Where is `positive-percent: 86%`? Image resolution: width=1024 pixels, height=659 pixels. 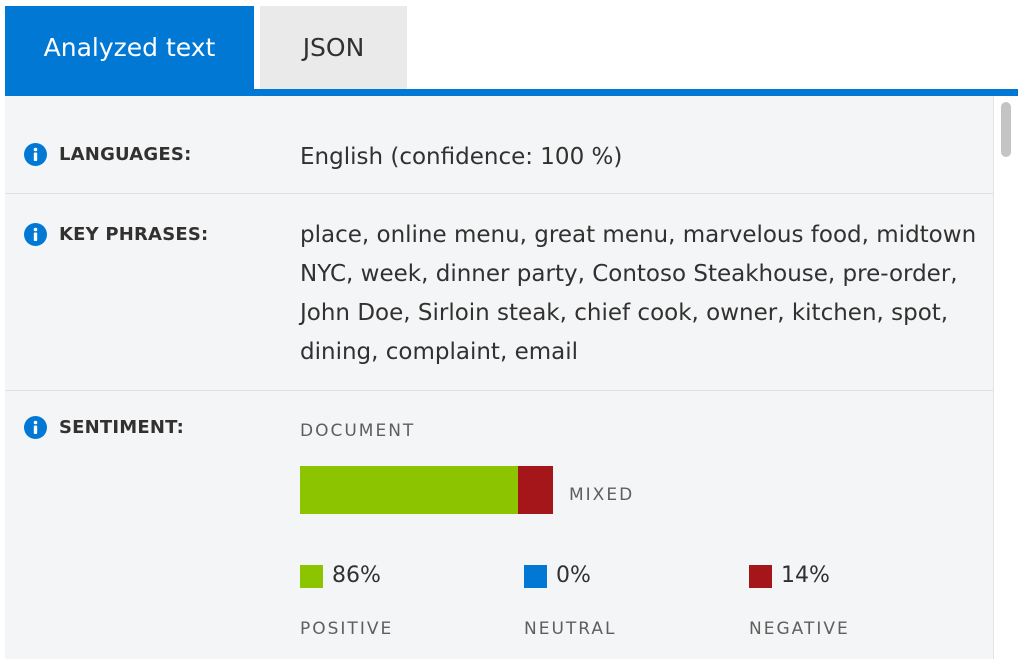 positive-percent: 86% is located at coordinates (356, 575).